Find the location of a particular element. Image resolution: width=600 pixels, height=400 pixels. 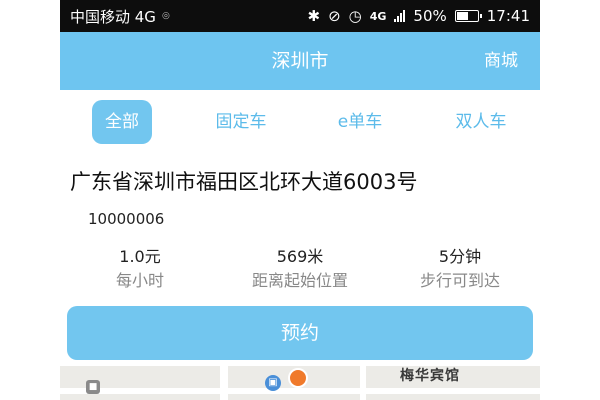

mute-icon: ⊘ is located at coordinates (334, 16).